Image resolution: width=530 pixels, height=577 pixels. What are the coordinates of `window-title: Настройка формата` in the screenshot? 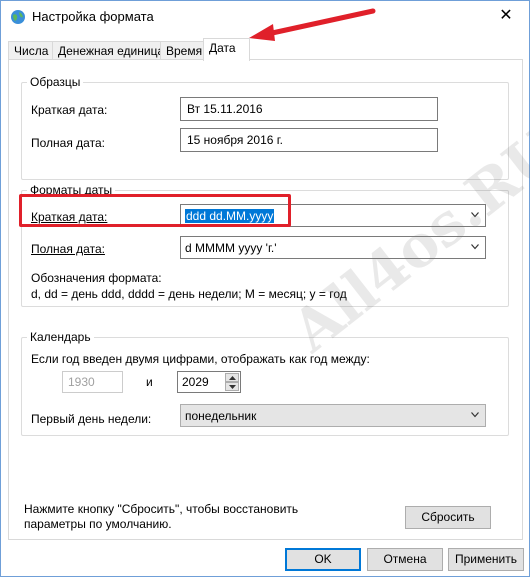 It's located at (93, 16).